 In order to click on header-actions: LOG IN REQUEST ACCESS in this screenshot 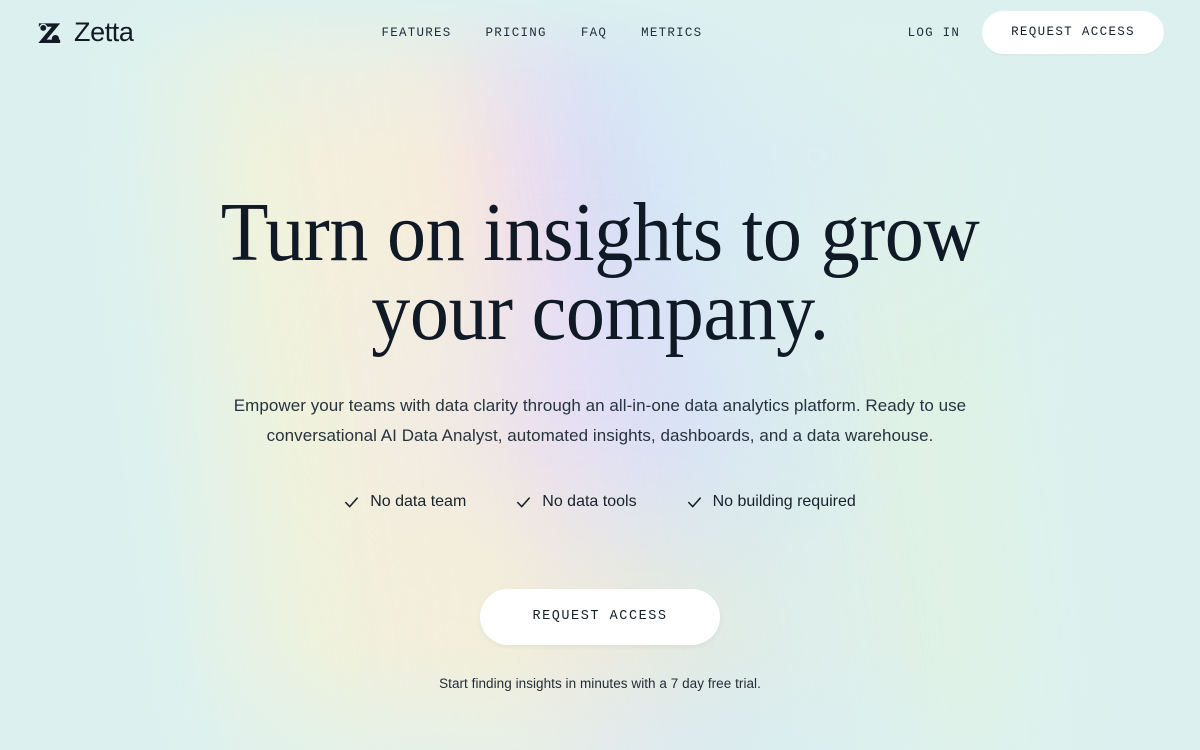, I will do `click(1036, 32)`.